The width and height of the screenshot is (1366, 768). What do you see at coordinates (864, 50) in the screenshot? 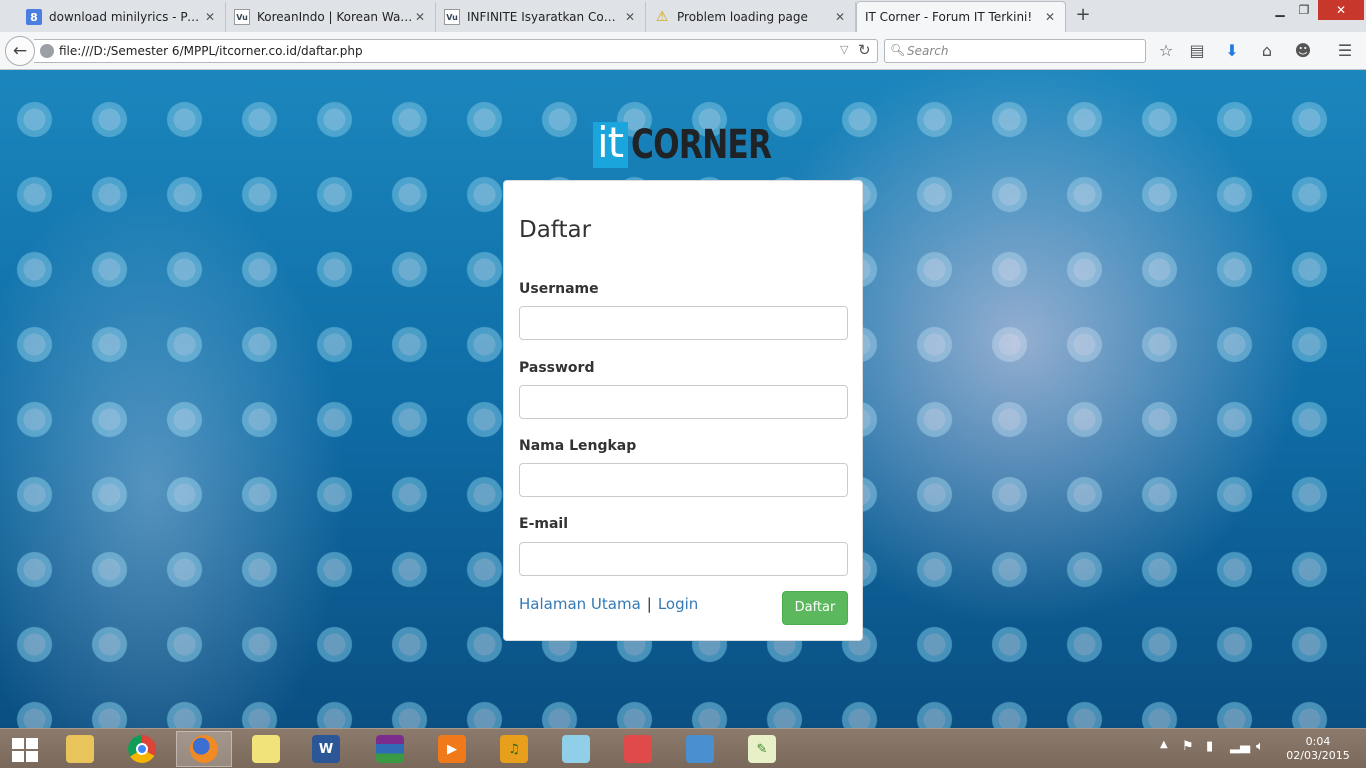
I see `reload-icon: ↻` at bounding box center [864, 50].